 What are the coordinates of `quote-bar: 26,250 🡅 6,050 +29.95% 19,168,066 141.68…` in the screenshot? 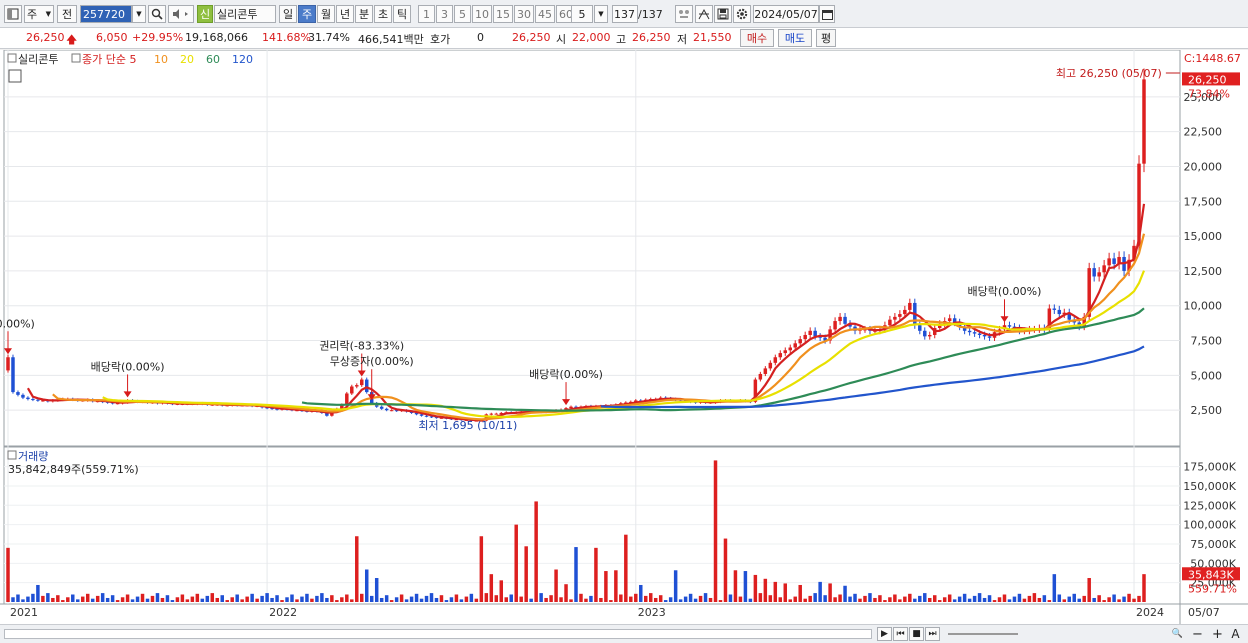 It's located at (624, 38).